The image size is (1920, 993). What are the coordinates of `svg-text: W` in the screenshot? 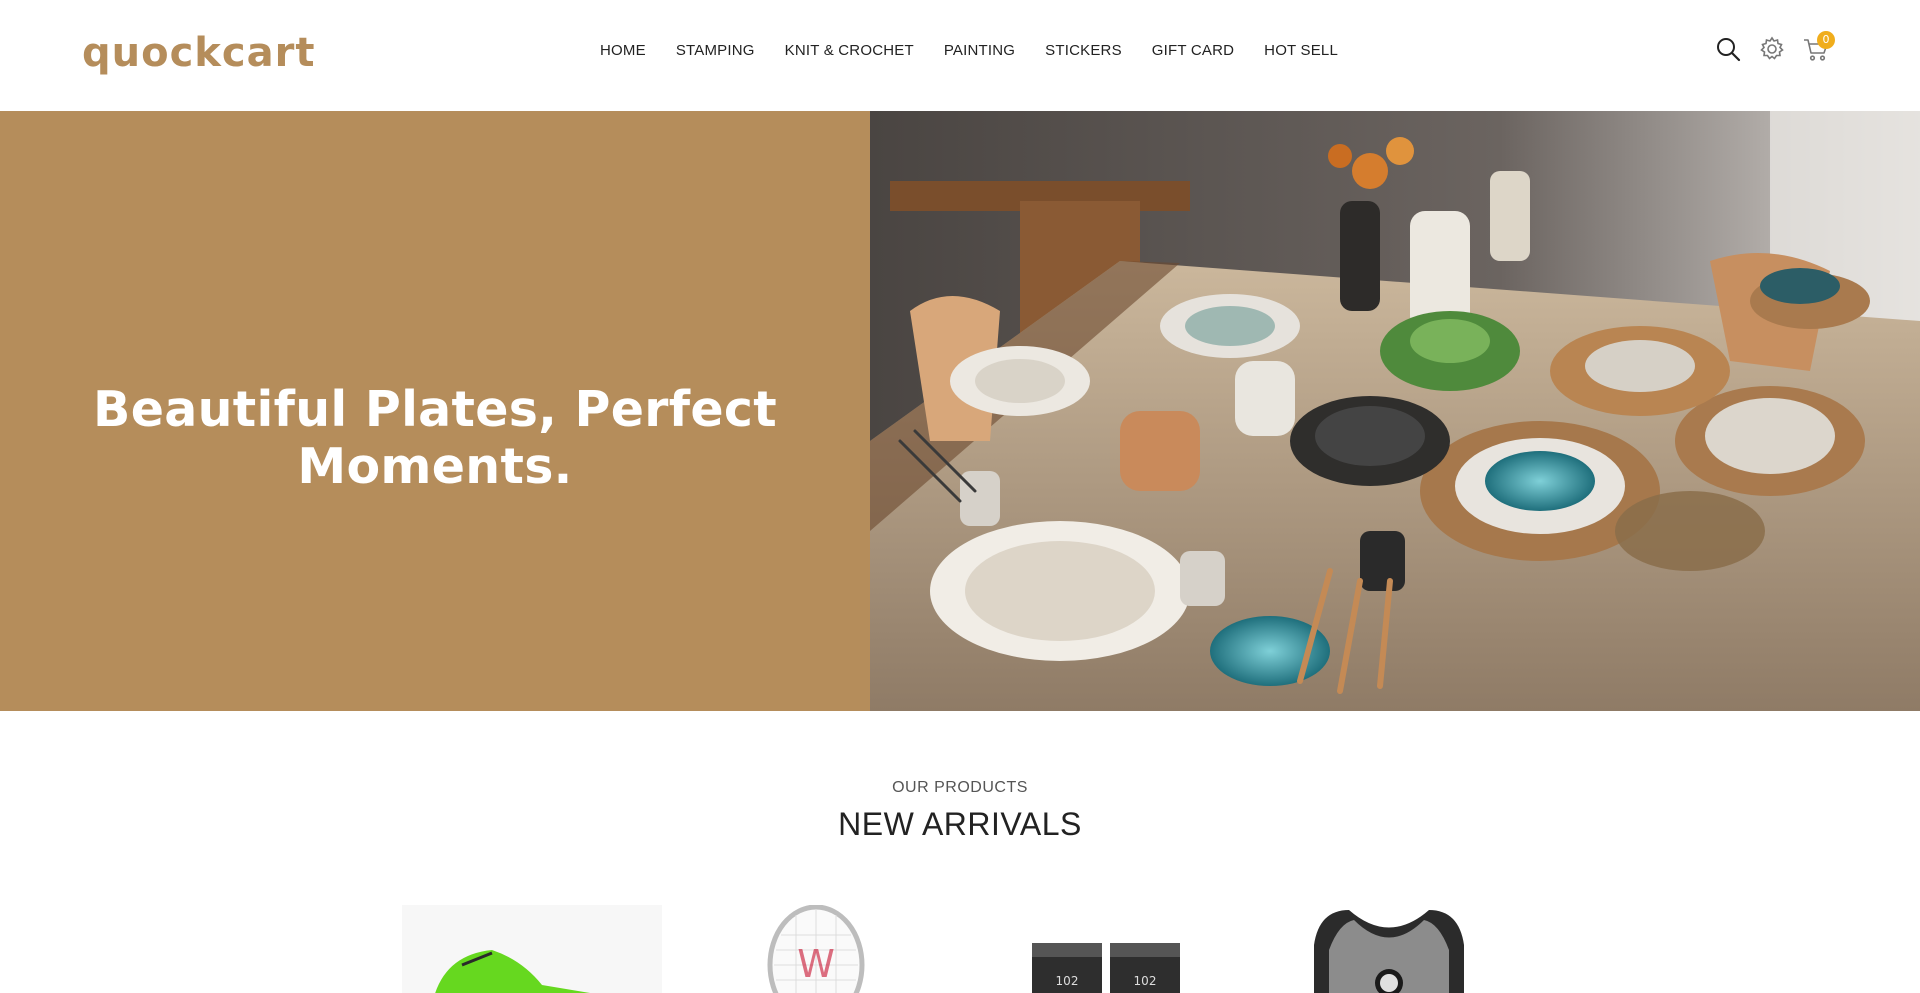 It's located at (816, 964).